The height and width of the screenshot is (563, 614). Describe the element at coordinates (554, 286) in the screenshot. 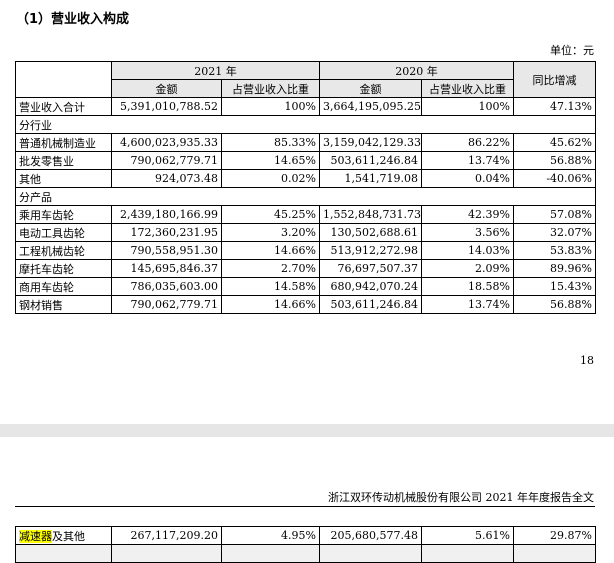

I see `yoy-change: 15.43%` at that location.